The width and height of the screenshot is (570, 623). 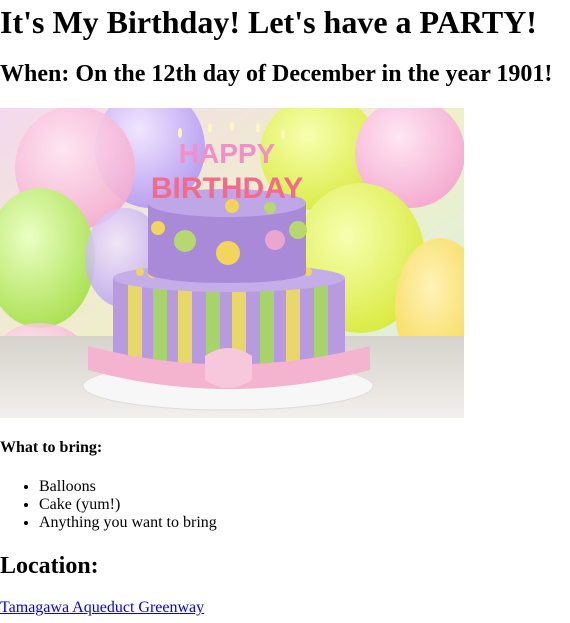 I want to click on location-link: Tamagawa Aqueduct Greenway, so click(x=102, y=608).